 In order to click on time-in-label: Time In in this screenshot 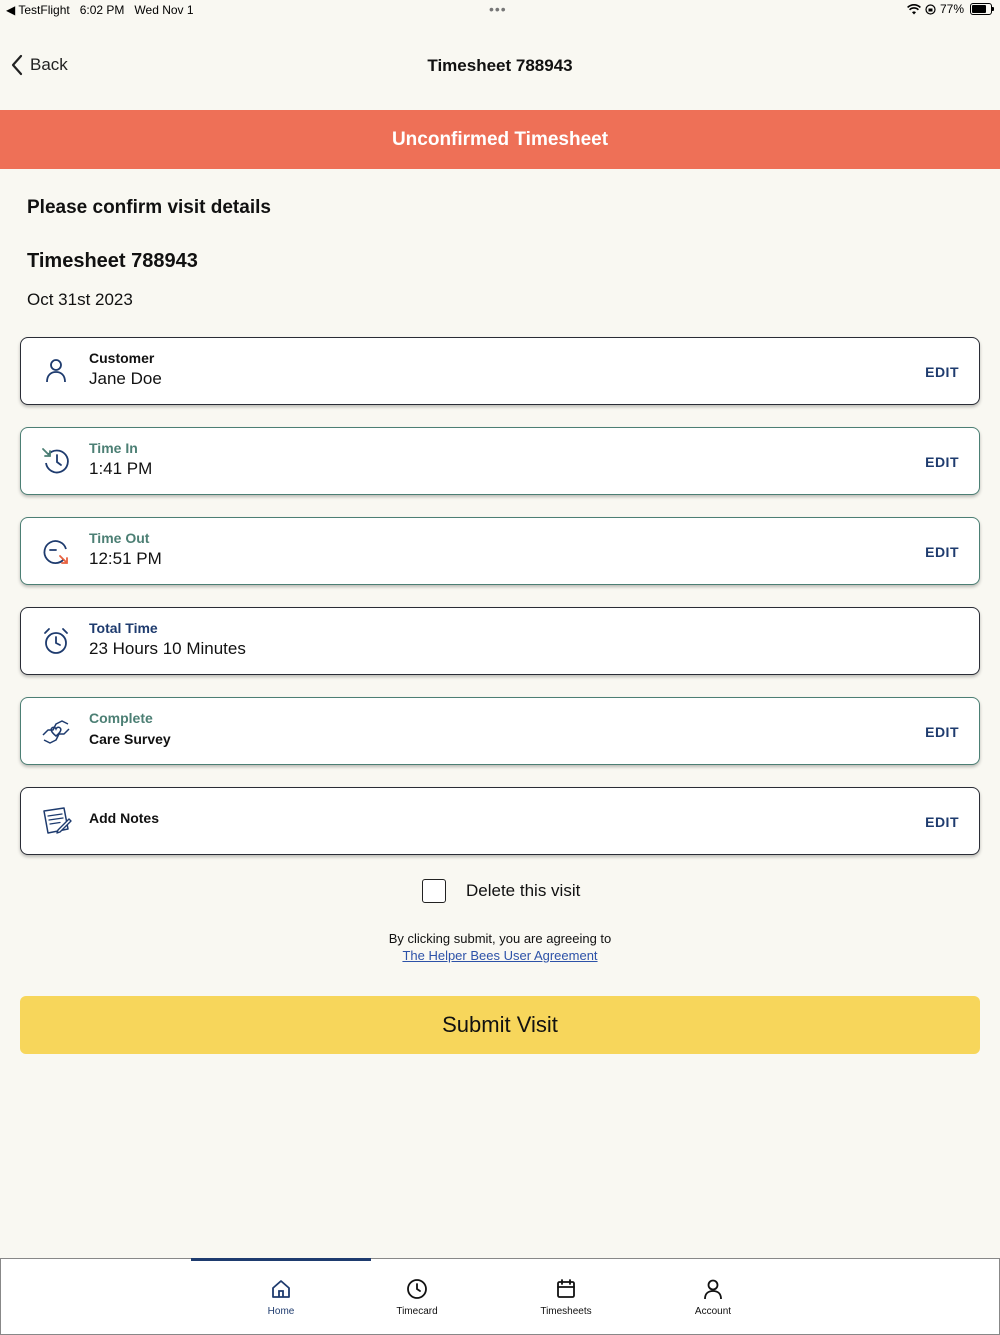, I will do `click(113, 448)`.